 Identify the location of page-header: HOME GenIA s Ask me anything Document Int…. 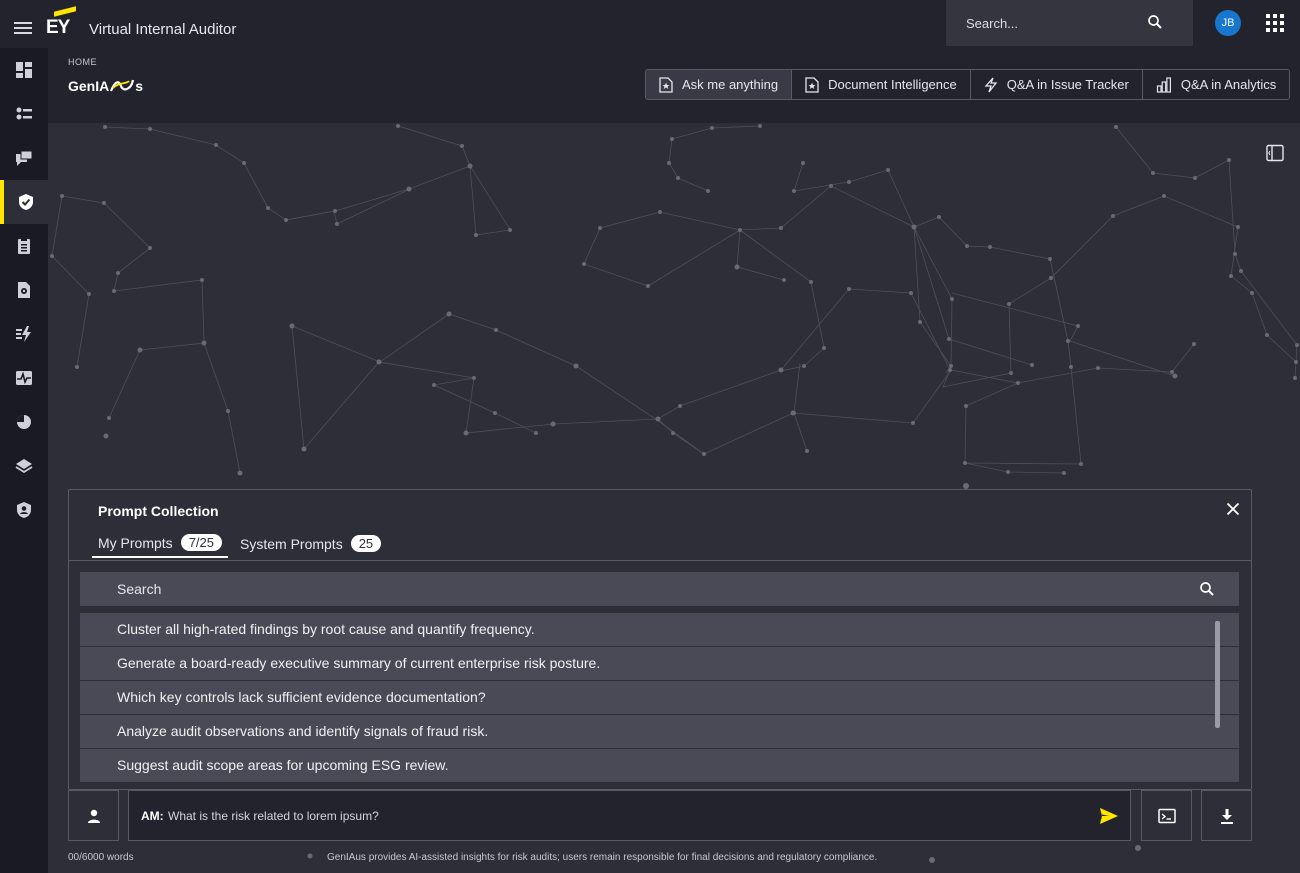
(674, 85).